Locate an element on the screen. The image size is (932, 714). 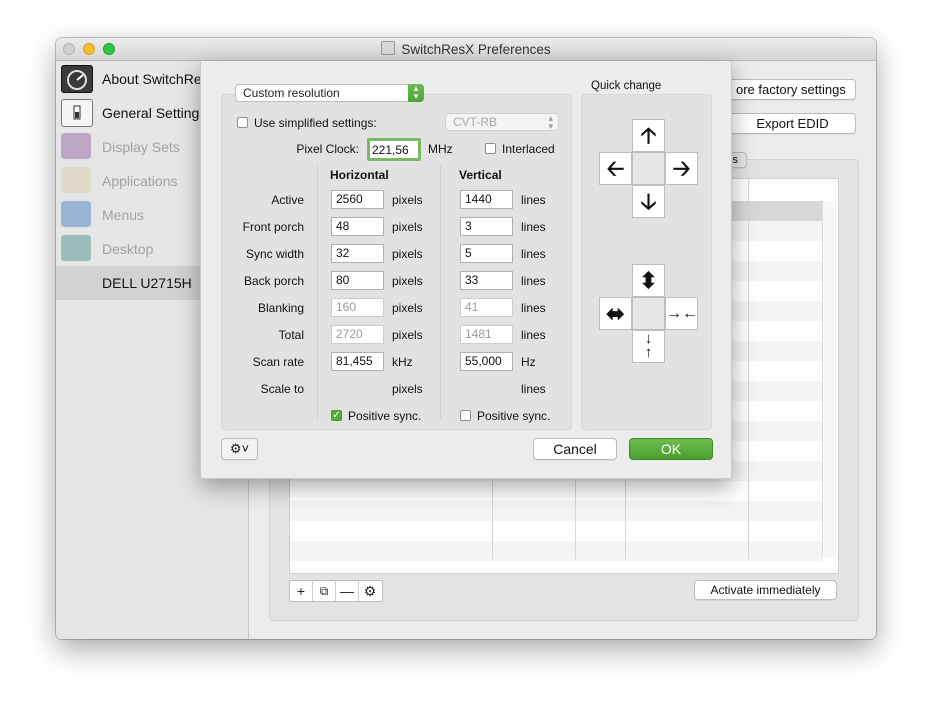
horizontal-header: Horizontal is located at coordinates (359, 175).